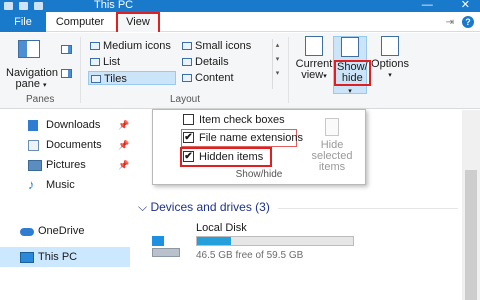 The height and width of the screenshot is (300, 480). What do you see at coordinates (80, 22) in the screenshot?
I see `tab-computer: Computer` at bounding box center [80, 22].